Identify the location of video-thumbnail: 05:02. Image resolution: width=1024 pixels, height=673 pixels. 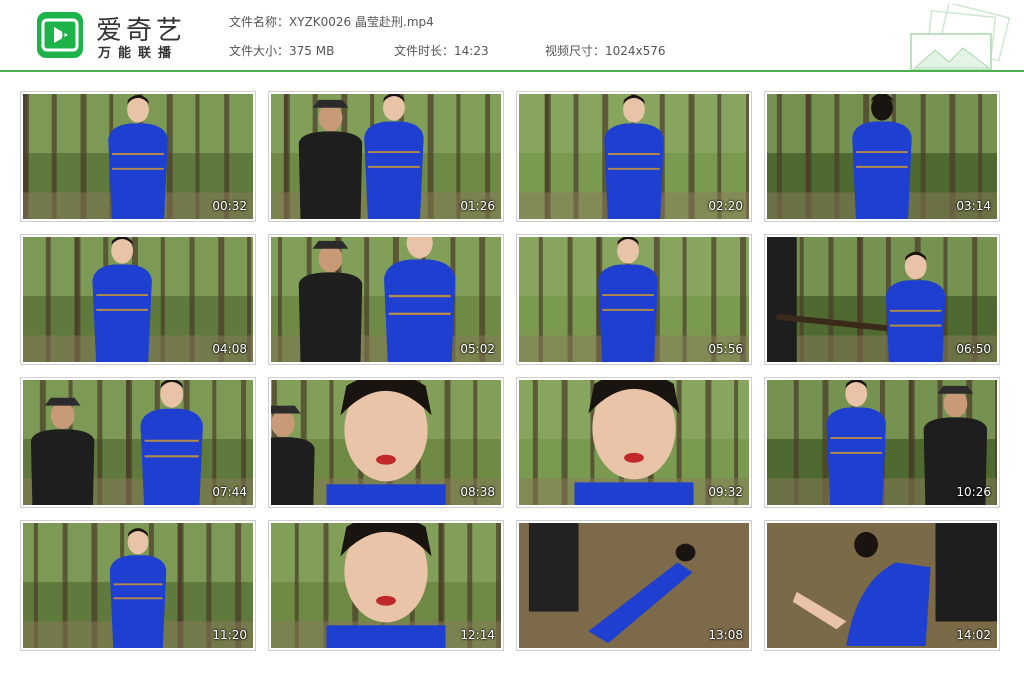
(386, 299).